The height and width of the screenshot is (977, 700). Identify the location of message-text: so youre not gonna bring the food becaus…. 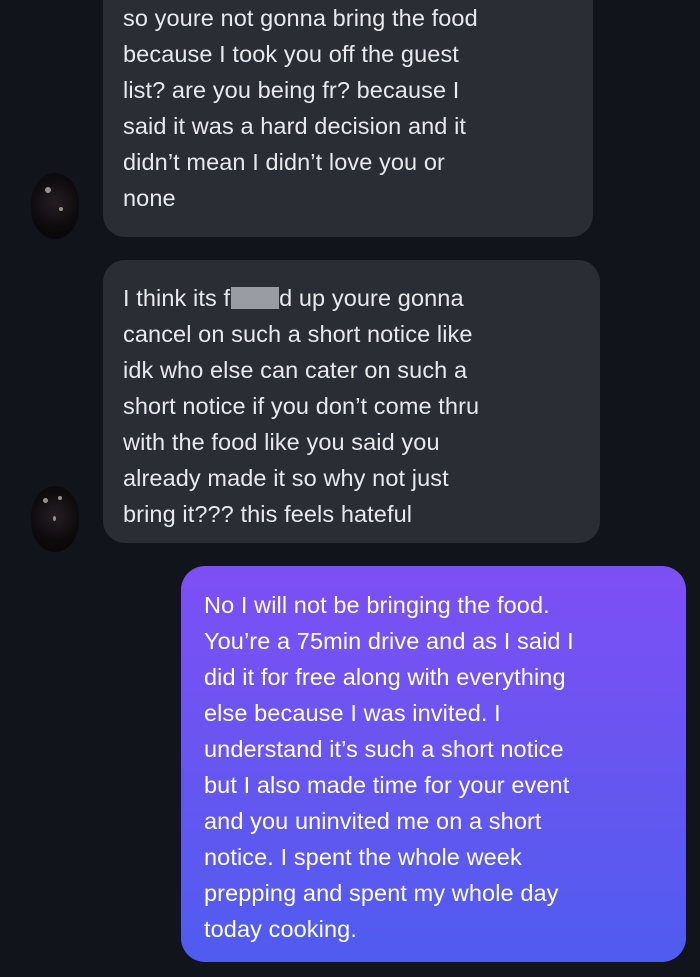
(300, 108).